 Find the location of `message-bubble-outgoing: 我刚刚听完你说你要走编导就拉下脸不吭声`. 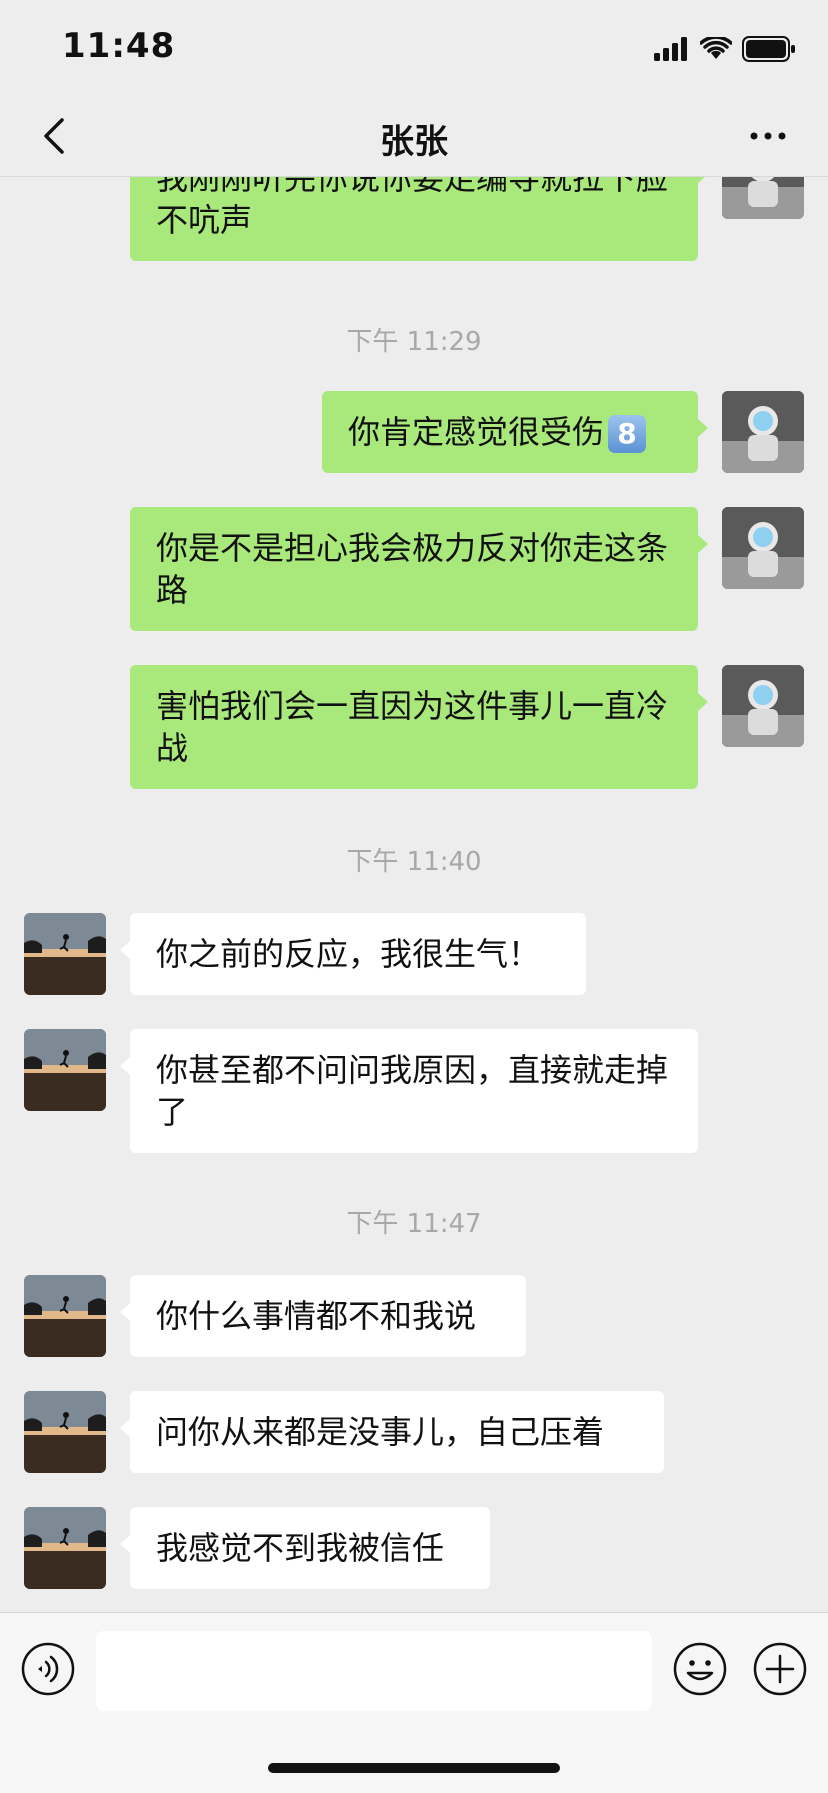

message-bubble-outgoing: 我刚刚听完你说你要走编导就拉下脸不吭声 is located at coordinates (419, 219).